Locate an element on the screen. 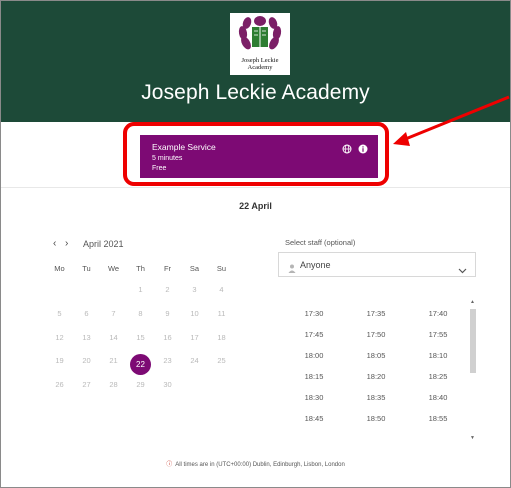  calendar-day: 17 is located at coordinates (194, 337).